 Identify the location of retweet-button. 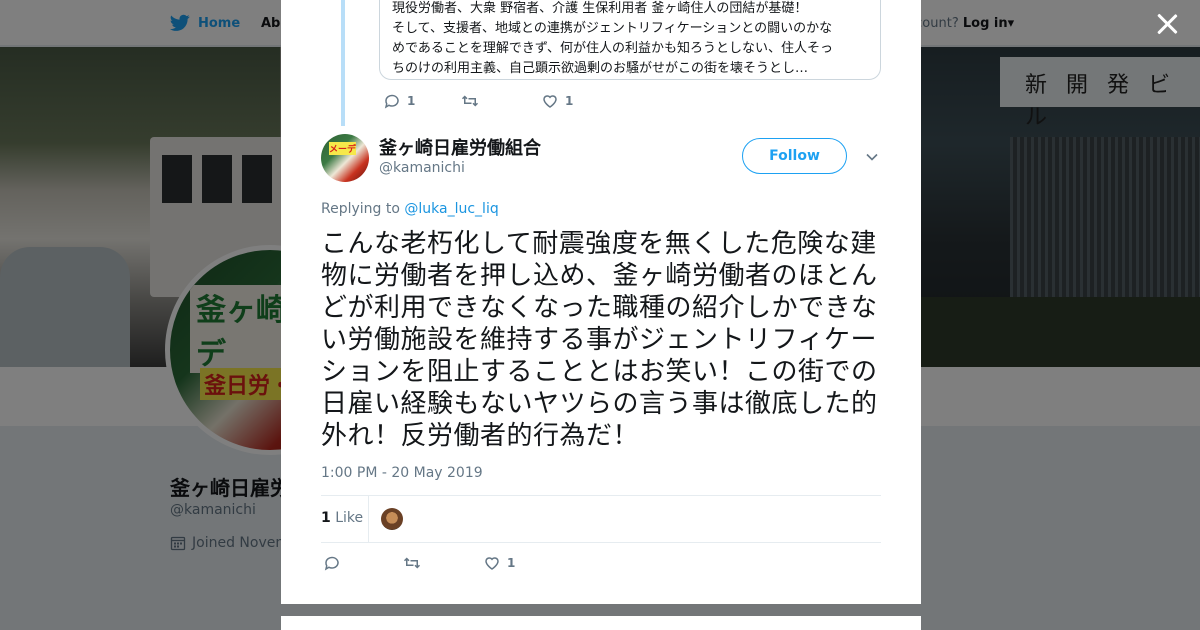
(443, 563).